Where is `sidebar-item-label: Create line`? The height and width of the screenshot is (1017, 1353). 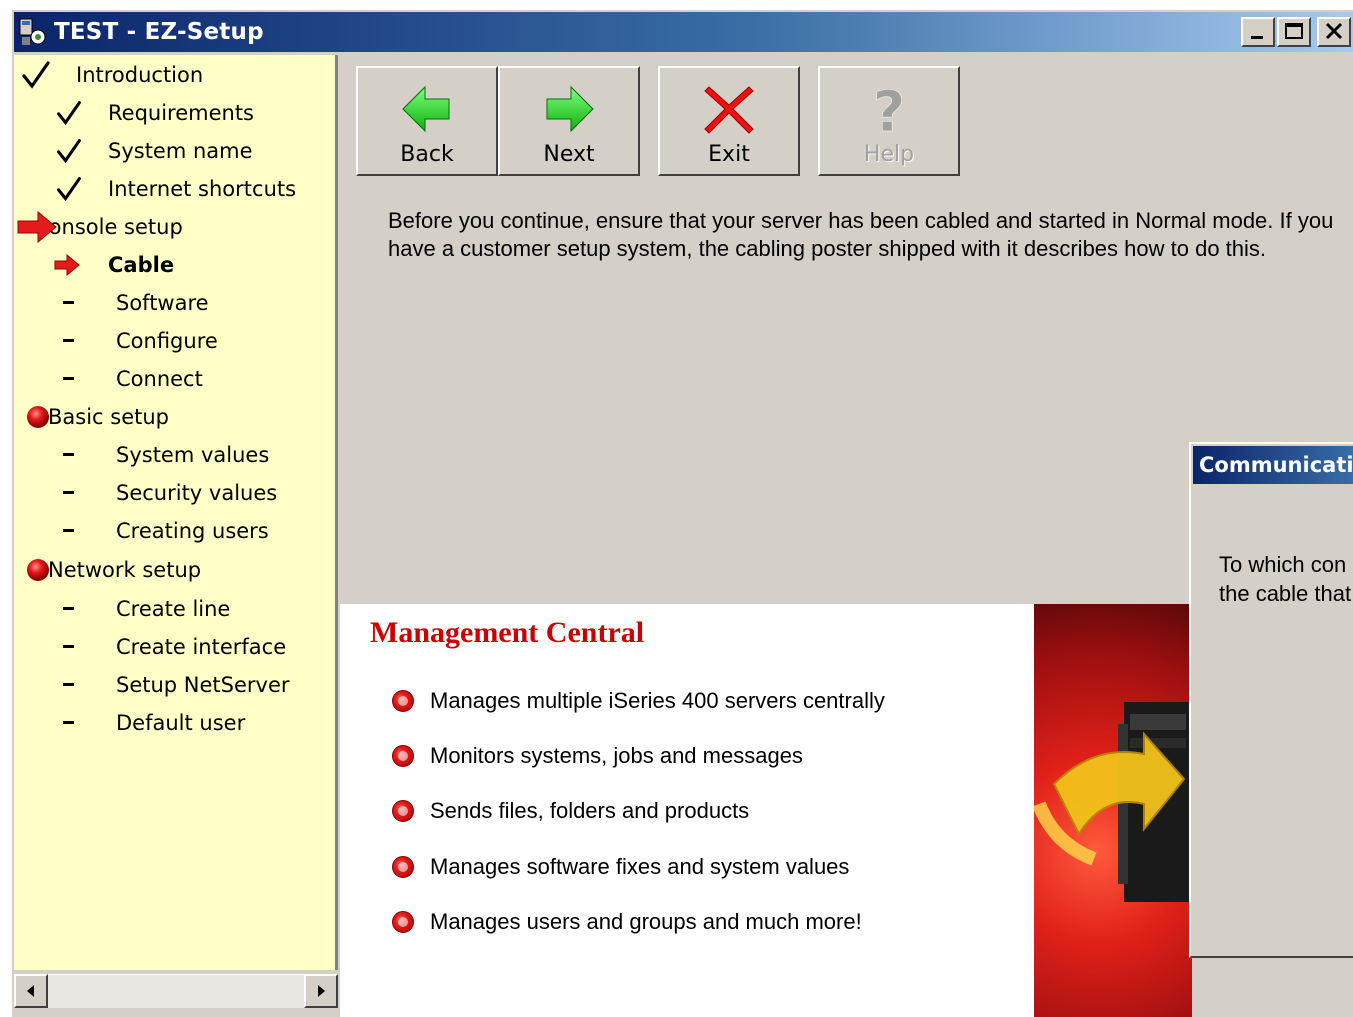 sidebar-item-label: Create line is located at coordinates (173, 609).